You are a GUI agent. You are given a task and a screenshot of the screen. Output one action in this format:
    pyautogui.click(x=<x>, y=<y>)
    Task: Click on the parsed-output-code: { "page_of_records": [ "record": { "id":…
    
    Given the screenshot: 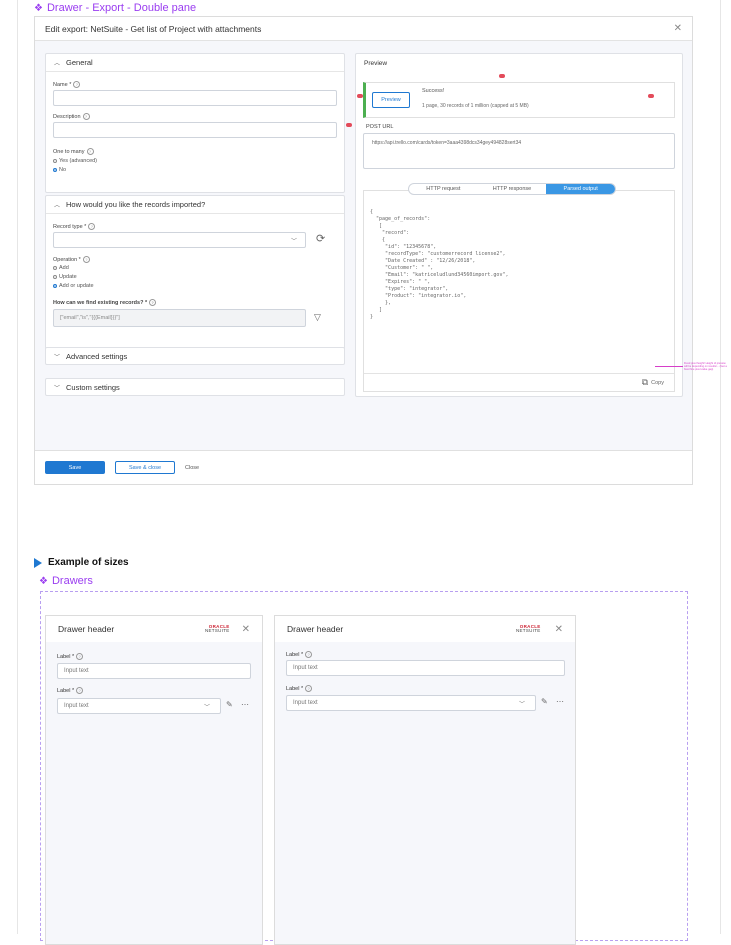 What is the action you would take?
    pyautogui.click(x=439, y=265)
    